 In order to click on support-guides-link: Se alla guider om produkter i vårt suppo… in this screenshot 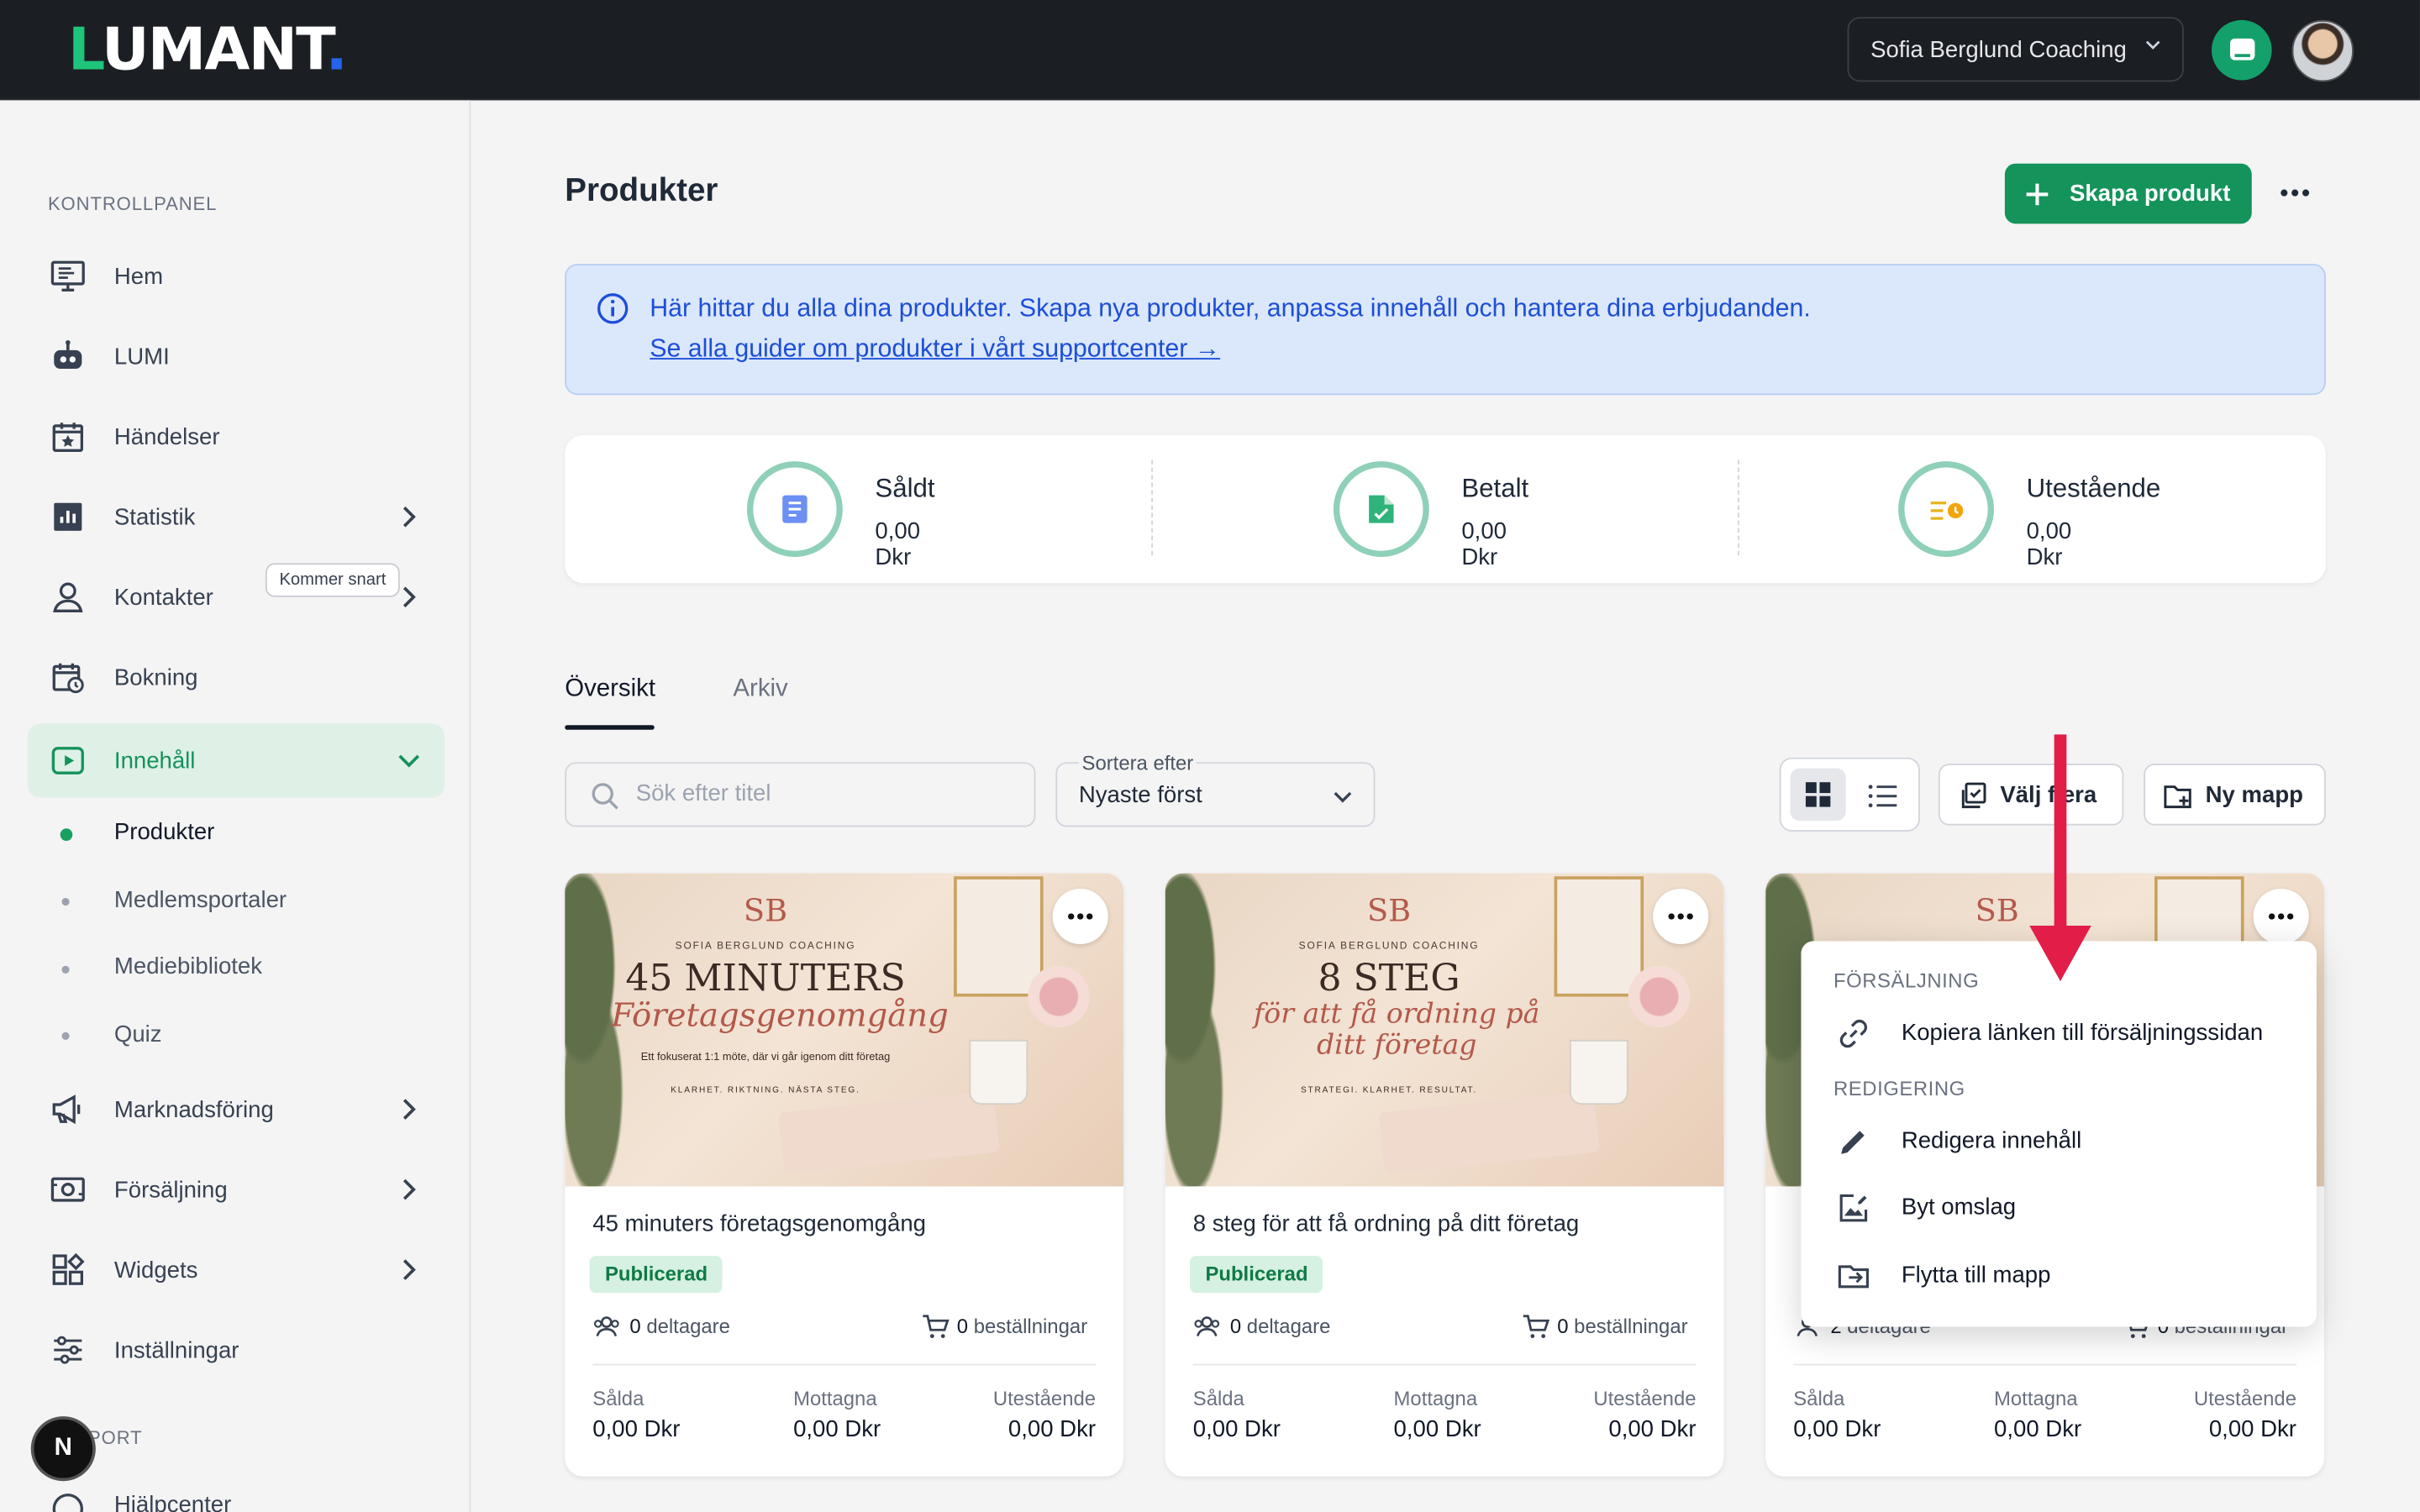, I will do `click(935, 350)`.